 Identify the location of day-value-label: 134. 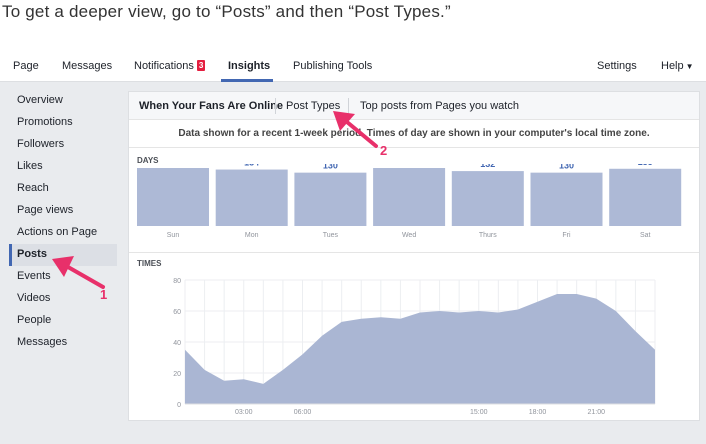
(251, 166).